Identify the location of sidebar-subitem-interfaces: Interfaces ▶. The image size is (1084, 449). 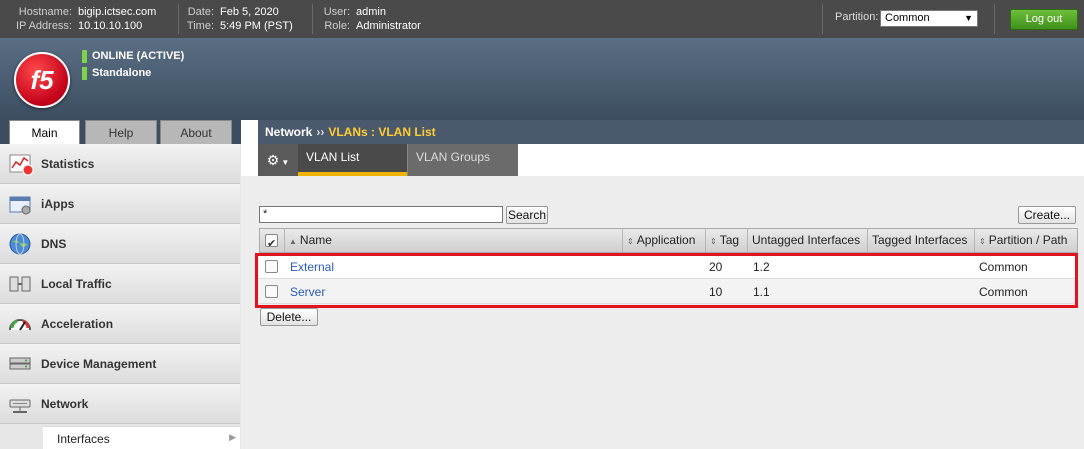
(141, 437).